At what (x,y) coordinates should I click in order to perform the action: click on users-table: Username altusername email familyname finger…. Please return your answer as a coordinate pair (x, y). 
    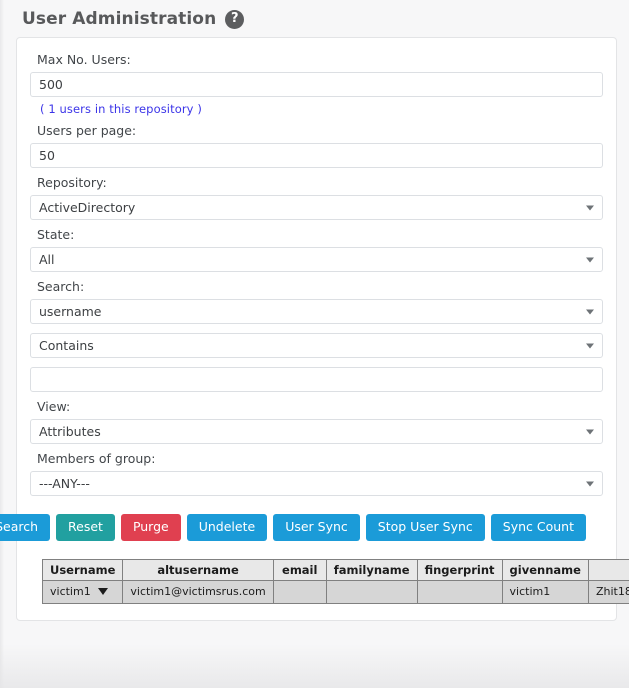
    Looking at the image, I should click on (335, 581).